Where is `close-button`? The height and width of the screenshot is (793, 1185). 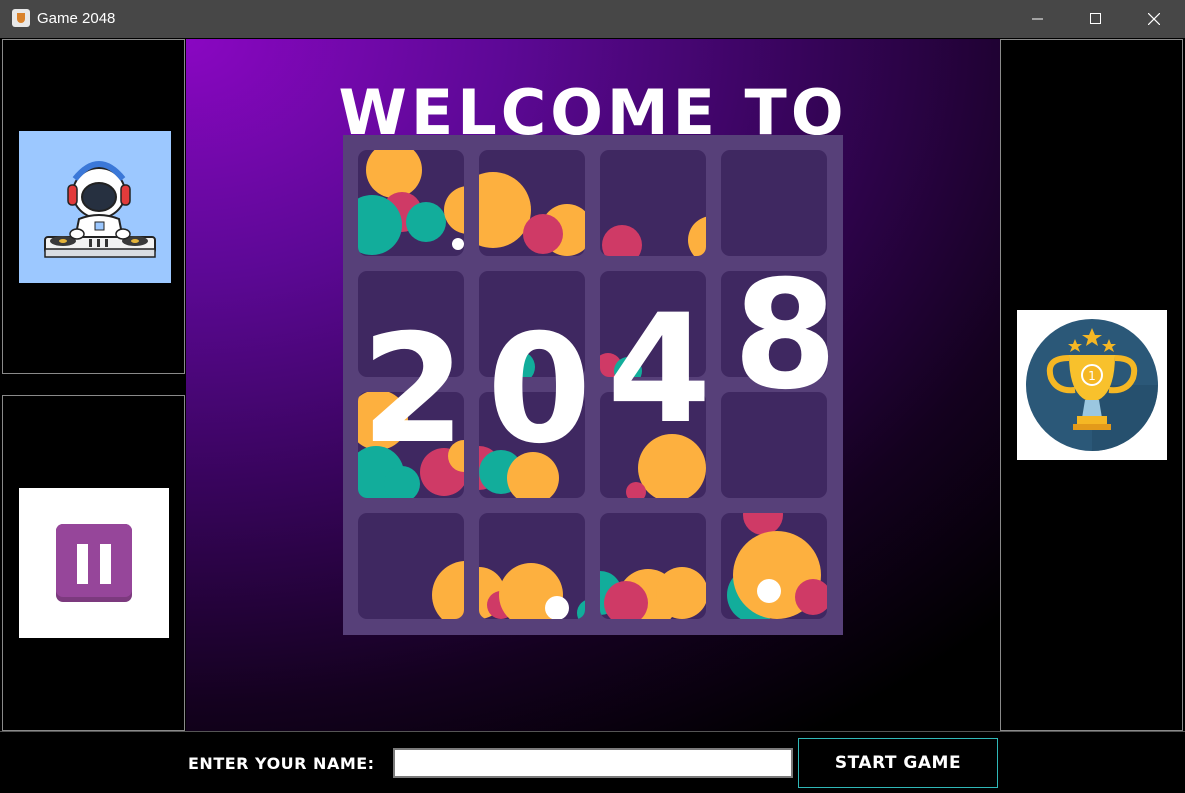 close-button is located at coordinates (1154, 19).